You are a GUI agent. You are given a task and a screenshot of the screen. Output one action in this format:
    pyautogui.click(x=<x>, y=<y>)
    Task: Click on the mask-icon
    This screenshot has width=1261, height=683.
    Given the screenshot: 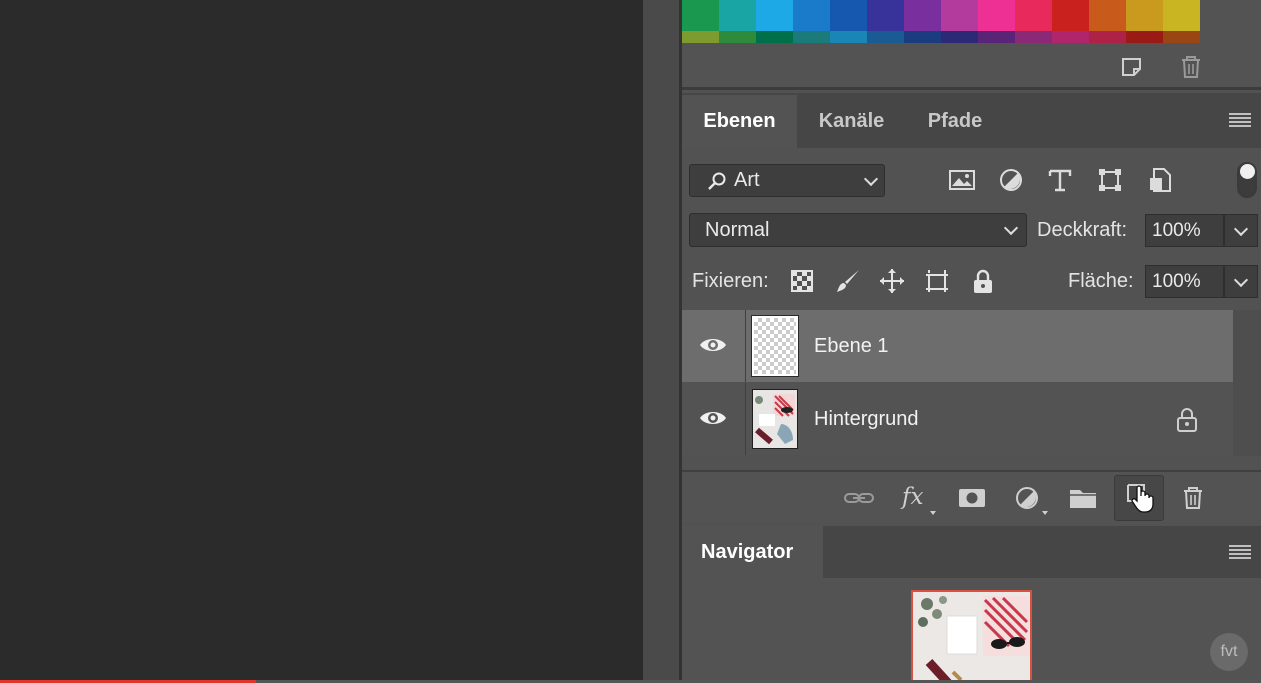 What is the action you would take?
    pyautogui.click(x=972, y=498)
    